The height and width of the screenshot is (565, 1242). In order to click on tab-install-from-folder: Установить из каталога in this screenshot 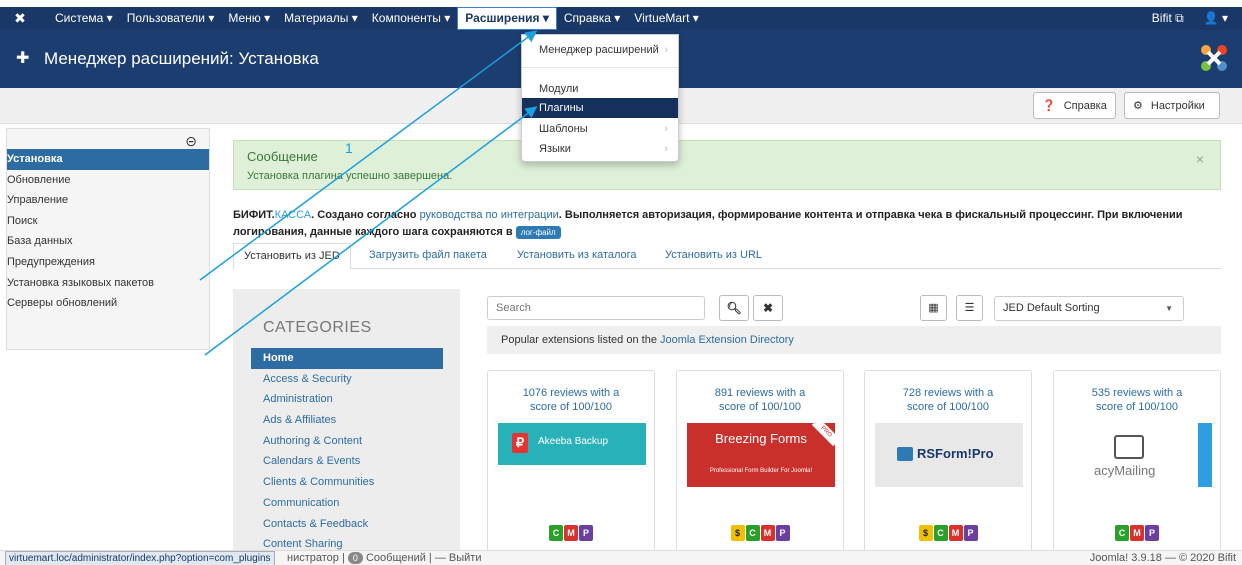, I will do `click(577, 256)`.